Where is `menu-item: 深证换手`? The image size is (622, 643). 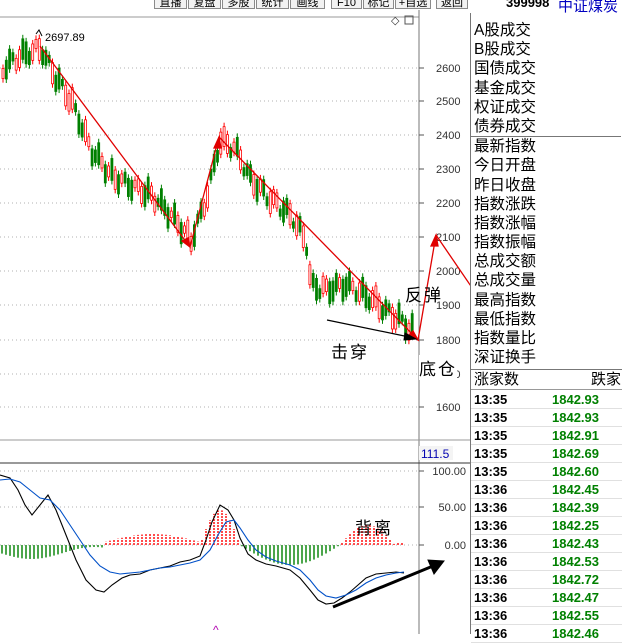 menu-item: 深证换手 is located at coordinates (546, 357).